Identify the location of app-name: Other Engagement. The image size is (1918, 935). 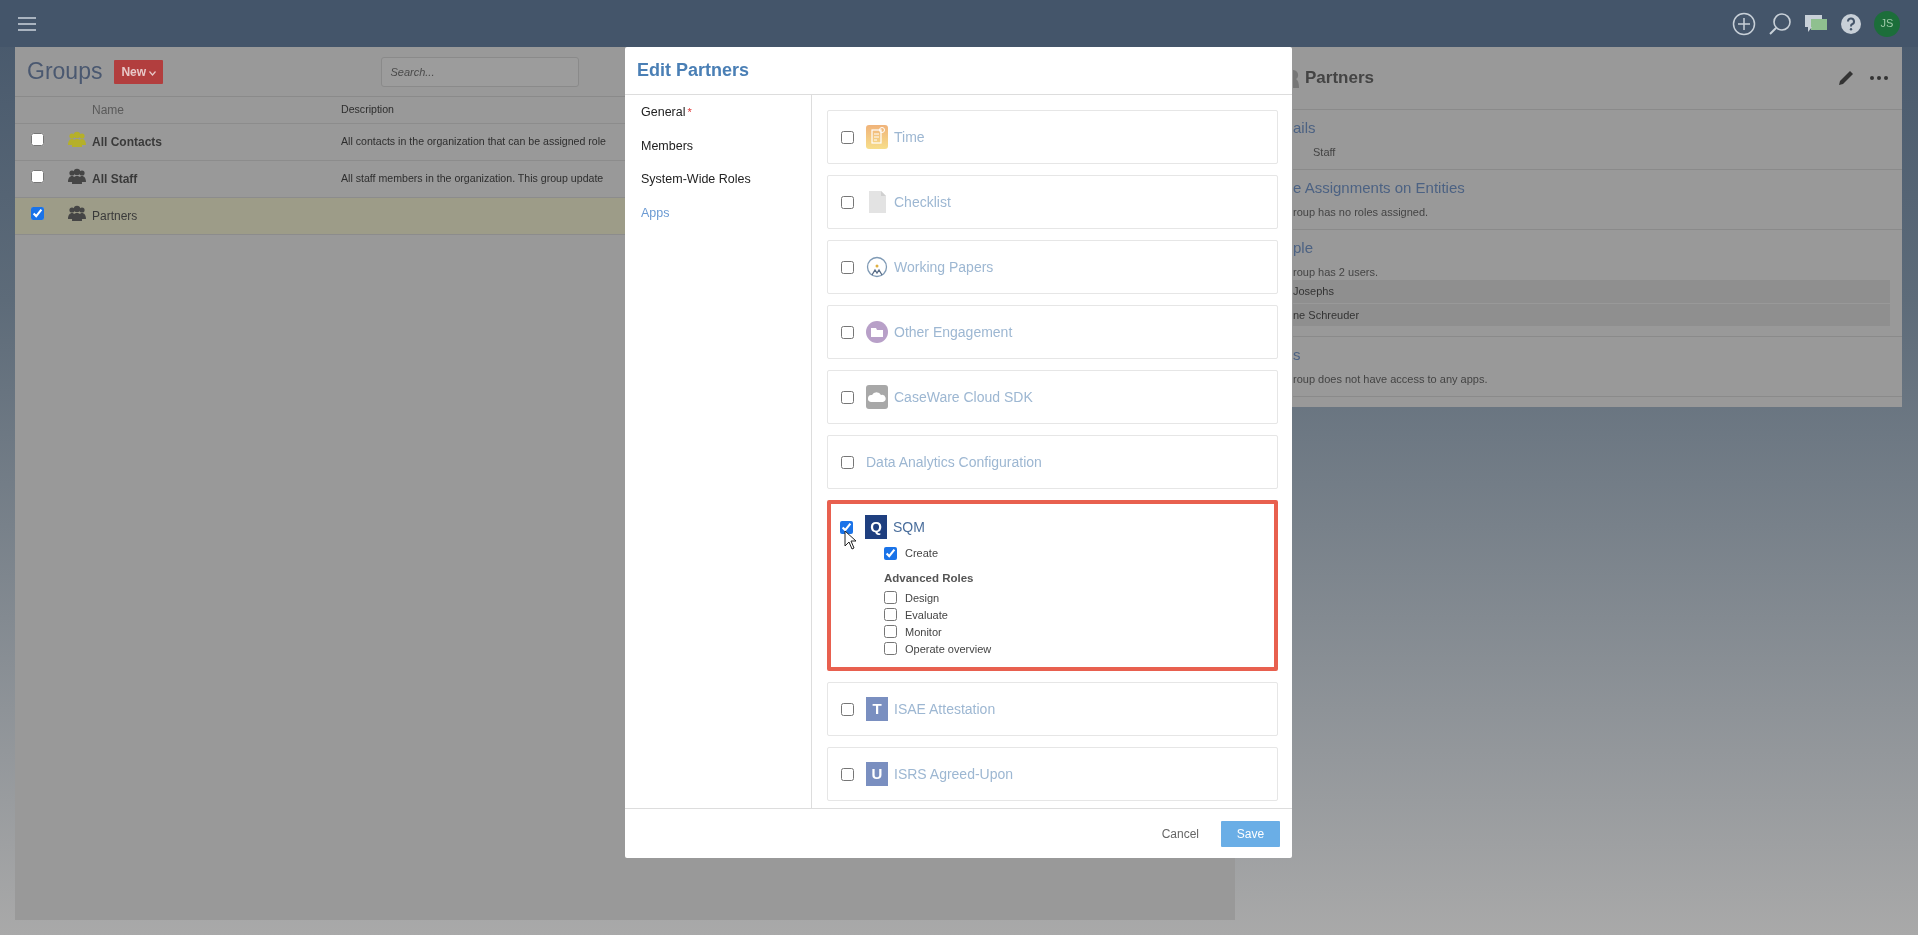
(953, 332).